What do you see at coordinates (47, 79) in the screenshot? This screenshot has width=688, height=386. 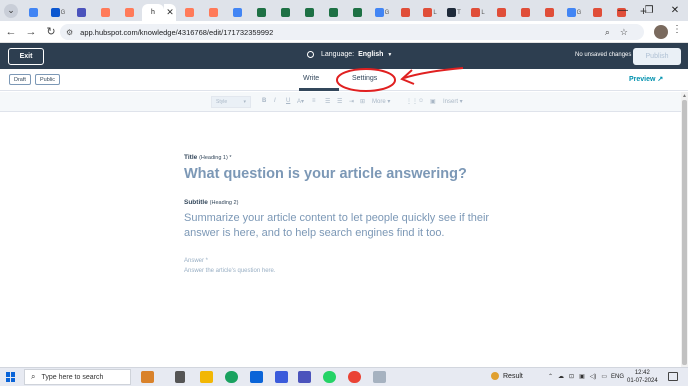 I see `public-button: Public` at bounding box center [47, 79].